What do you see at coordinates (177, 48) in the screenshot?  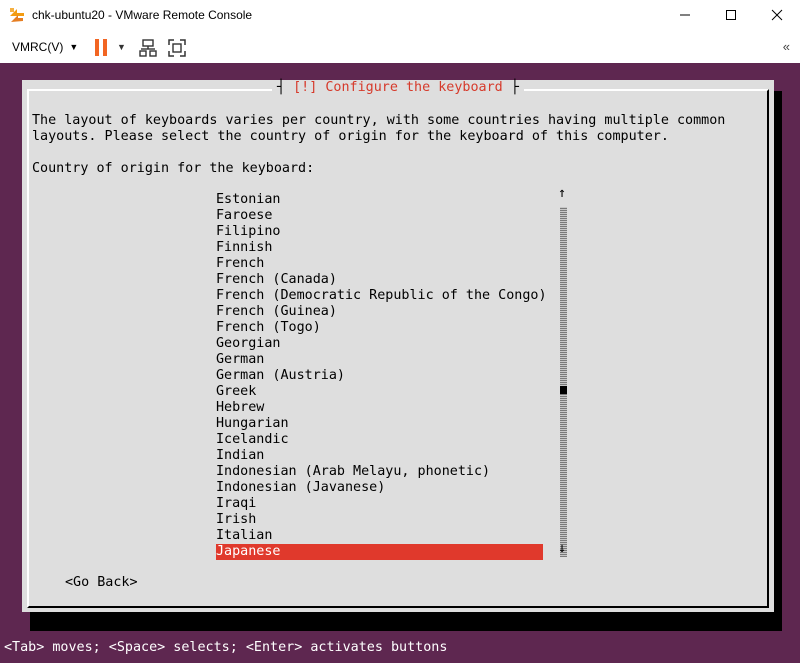 I see `fullscreen-icon` at bounding box center [177, 48].